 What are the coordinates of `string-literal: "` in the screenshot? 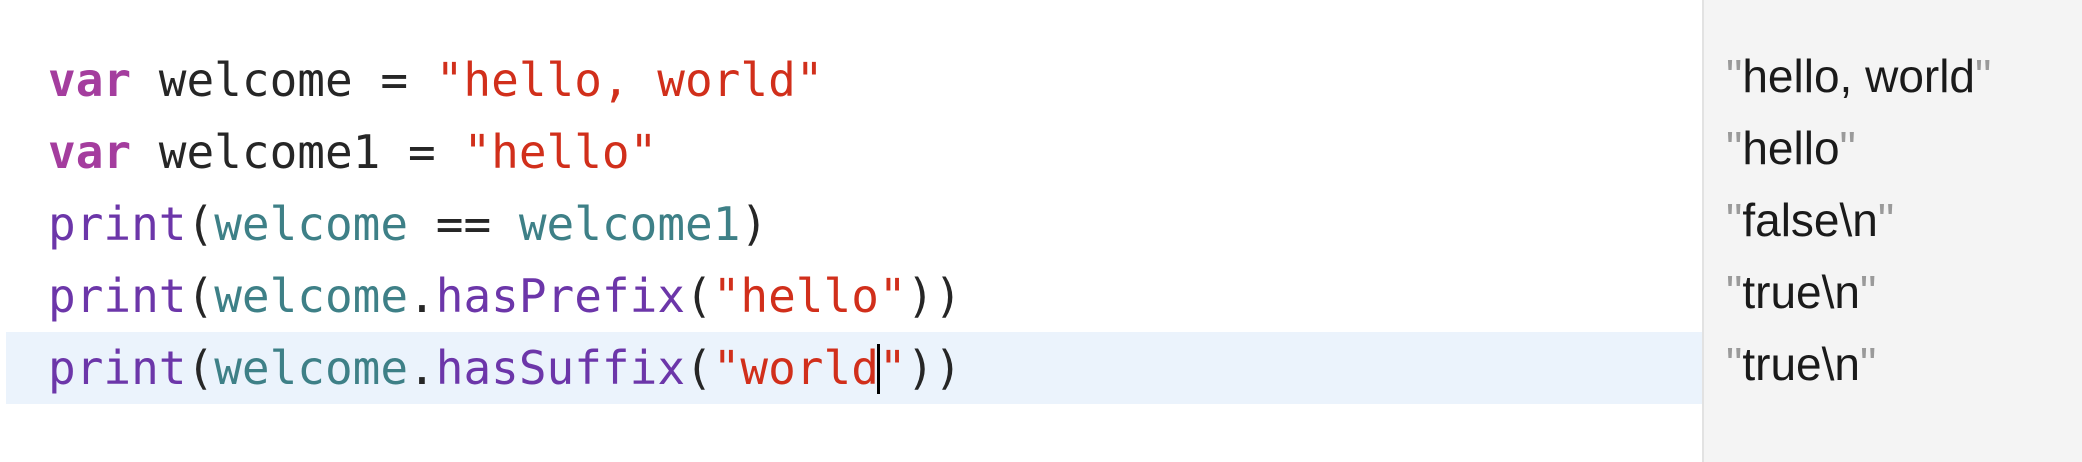 It's located at (892, 368).